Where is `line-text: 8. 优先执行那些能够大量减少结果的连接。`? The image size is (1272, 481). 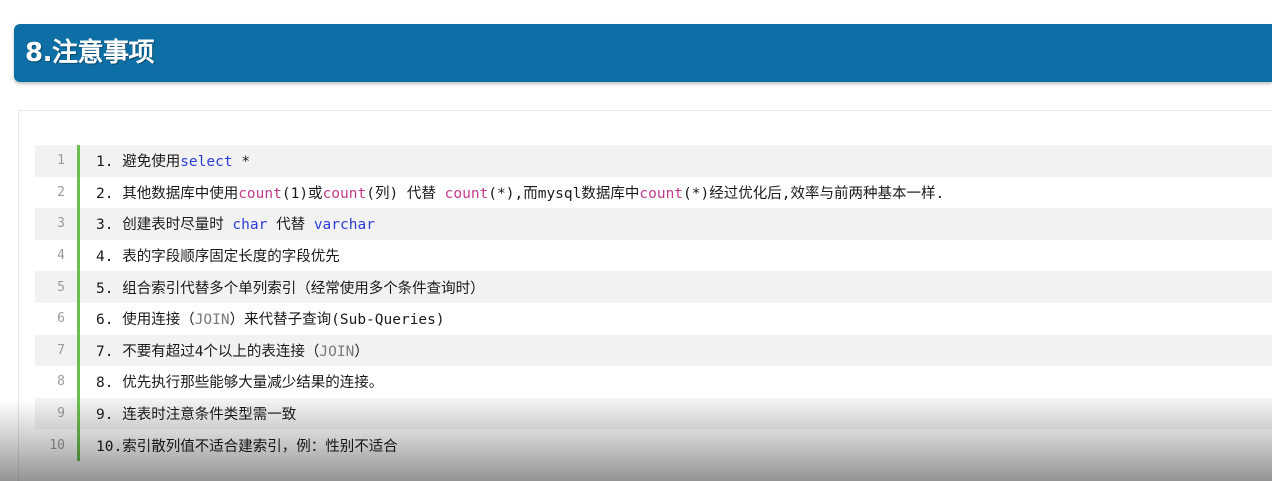 line-text: 8. 优先执行那些能够大量减少结果的连接。 is located at coordinates (231, 381).